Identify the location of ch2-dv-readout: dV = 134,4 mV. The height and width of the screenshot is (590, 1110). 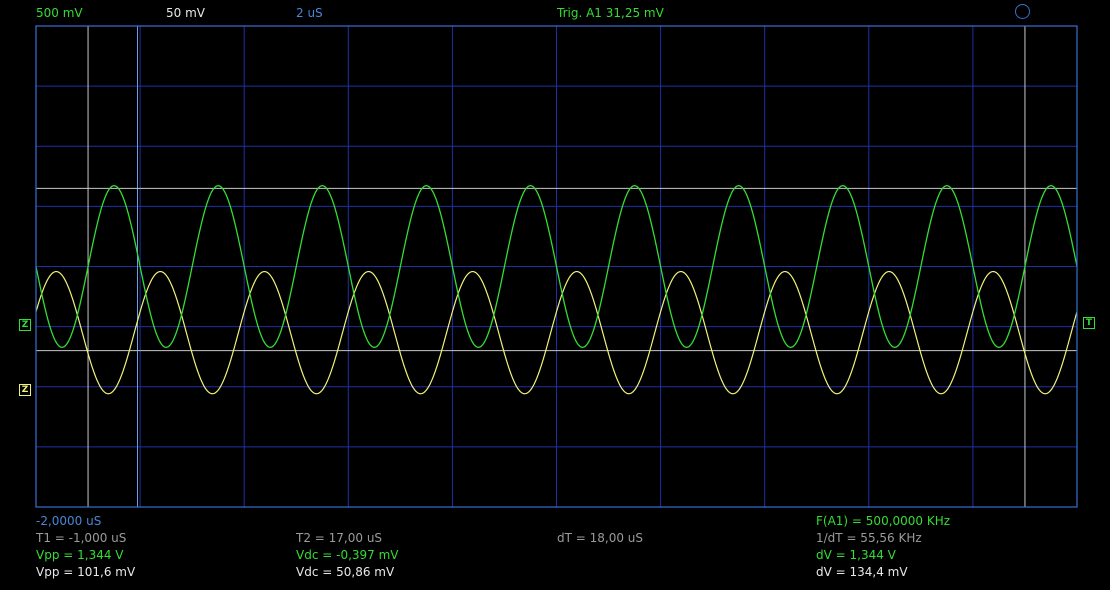
(862, 572).